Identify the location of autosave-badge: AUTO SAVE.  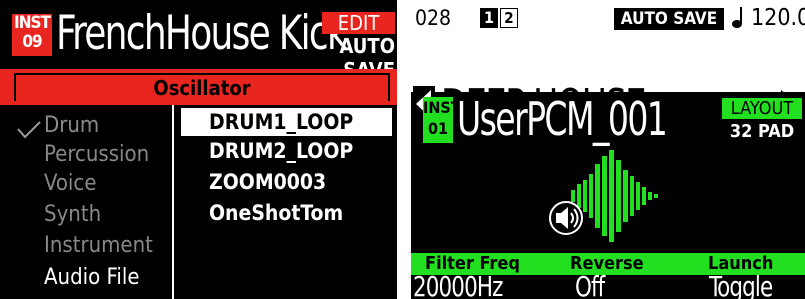
(669, 19).